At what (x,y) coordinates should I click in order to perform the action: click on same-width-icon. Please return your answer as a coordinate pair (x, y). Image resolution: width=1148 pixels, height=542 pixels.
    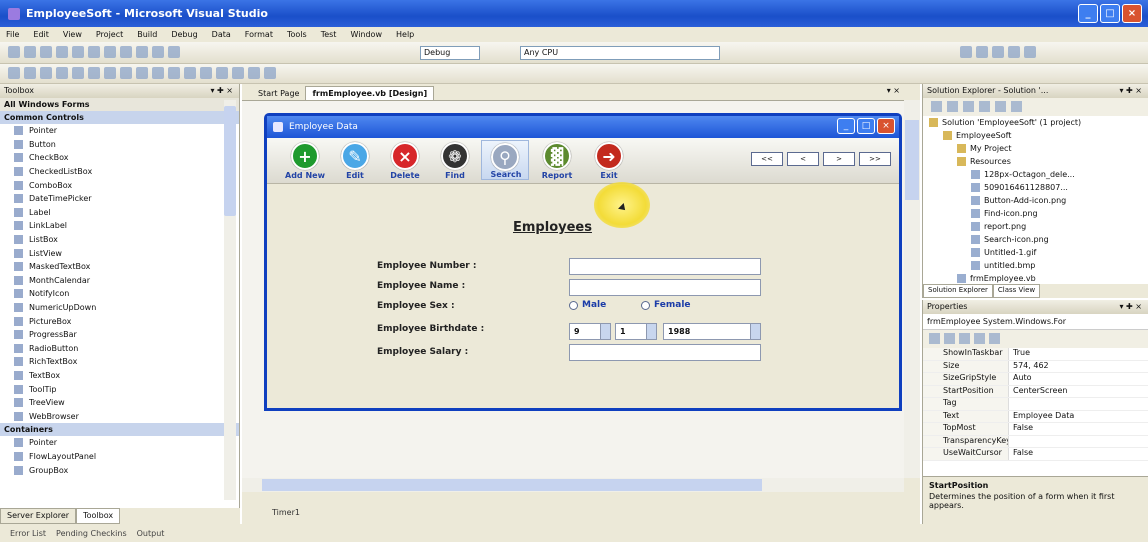
    Looking at the image, I should click on (110, 73).